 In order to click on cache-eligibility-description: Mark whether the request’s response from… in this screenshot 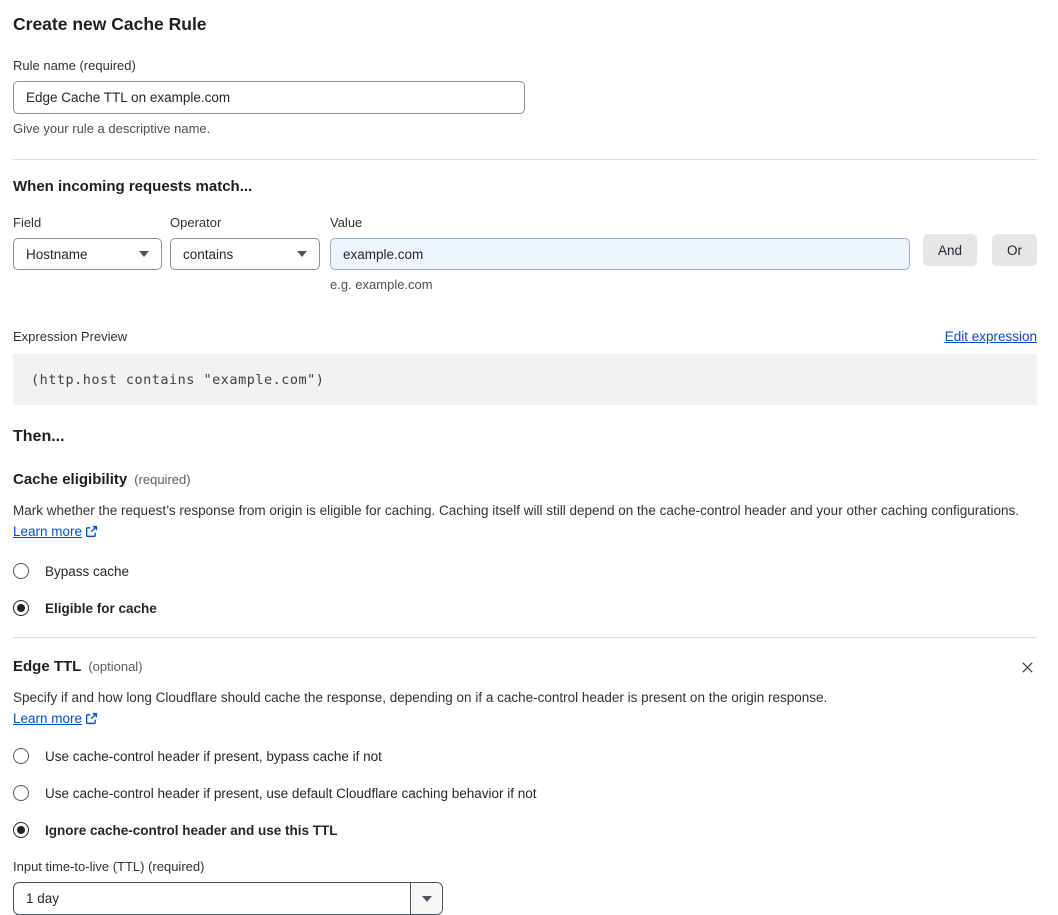, I will do `click(525, 521)`.